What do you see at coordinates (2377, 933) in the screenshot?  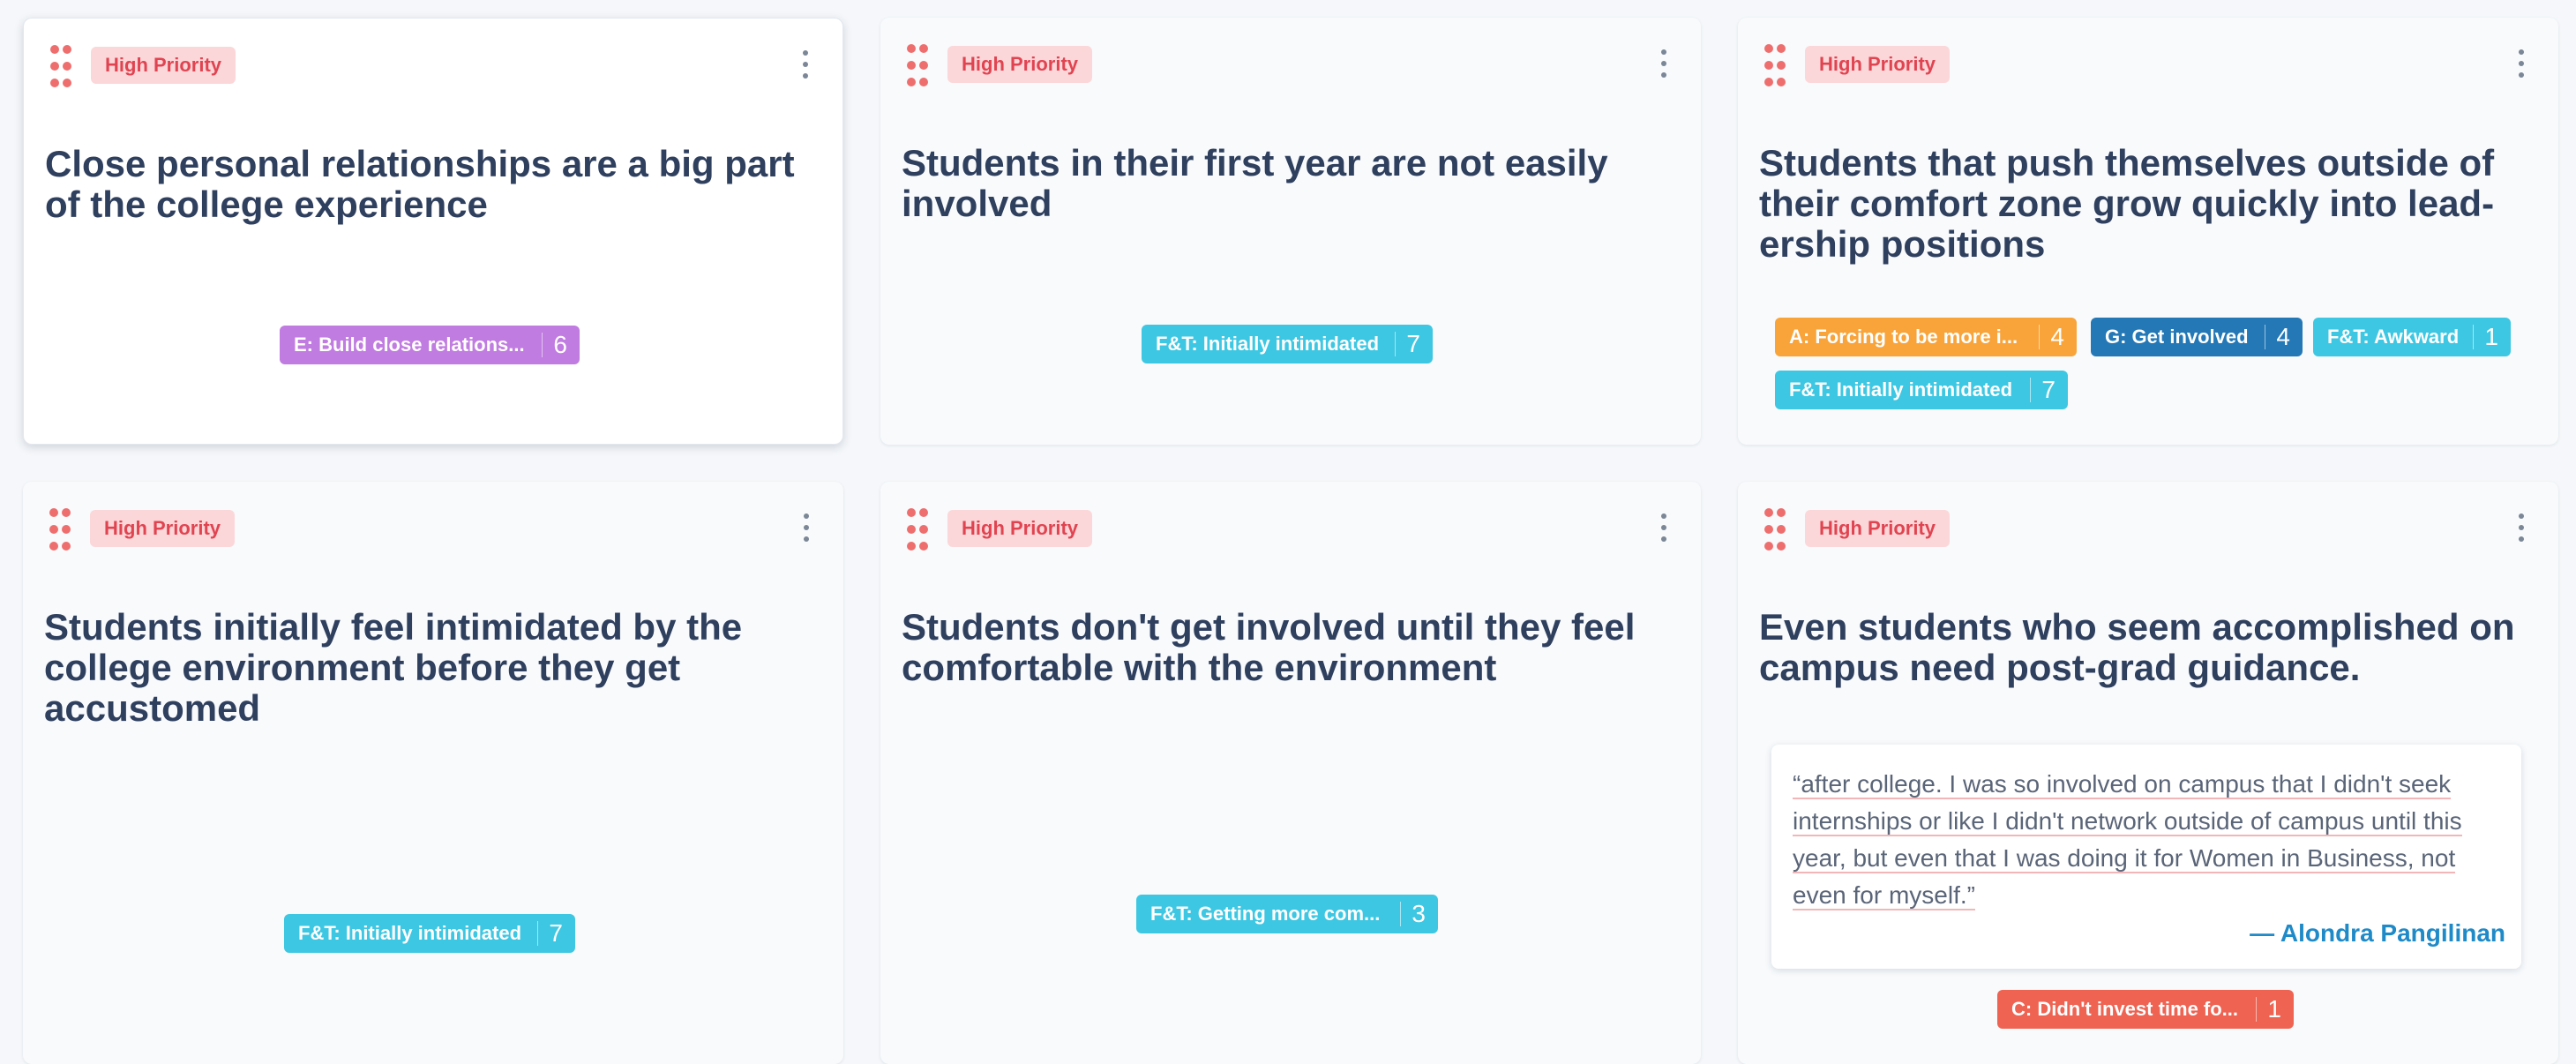 I see `quote-author: — Alondra Pangilinan` at bounding box center [2377, 933].